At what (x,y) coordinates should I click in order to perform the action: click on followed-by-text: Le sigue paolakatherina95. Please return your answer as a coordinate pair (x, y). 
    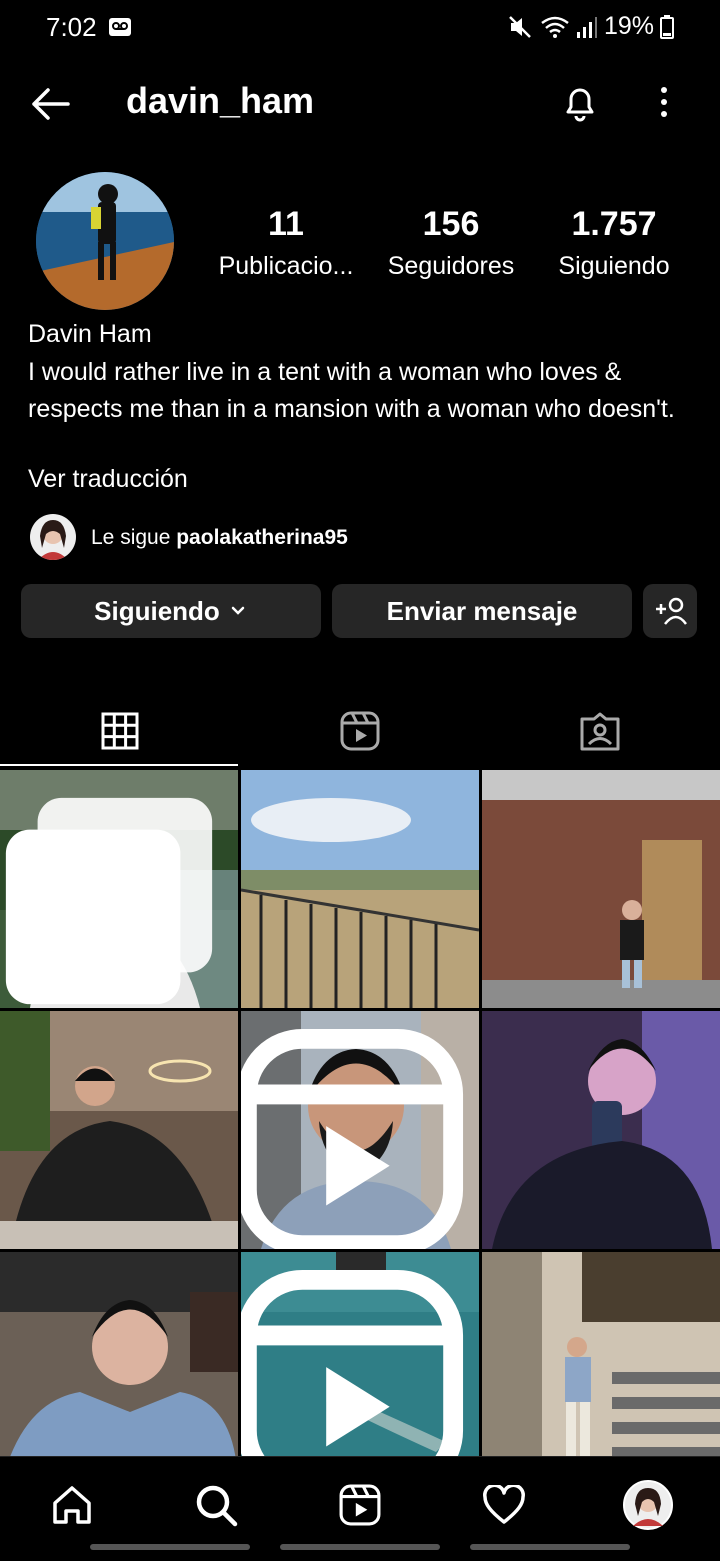
    Looking at the image, I should click on (219, 538).